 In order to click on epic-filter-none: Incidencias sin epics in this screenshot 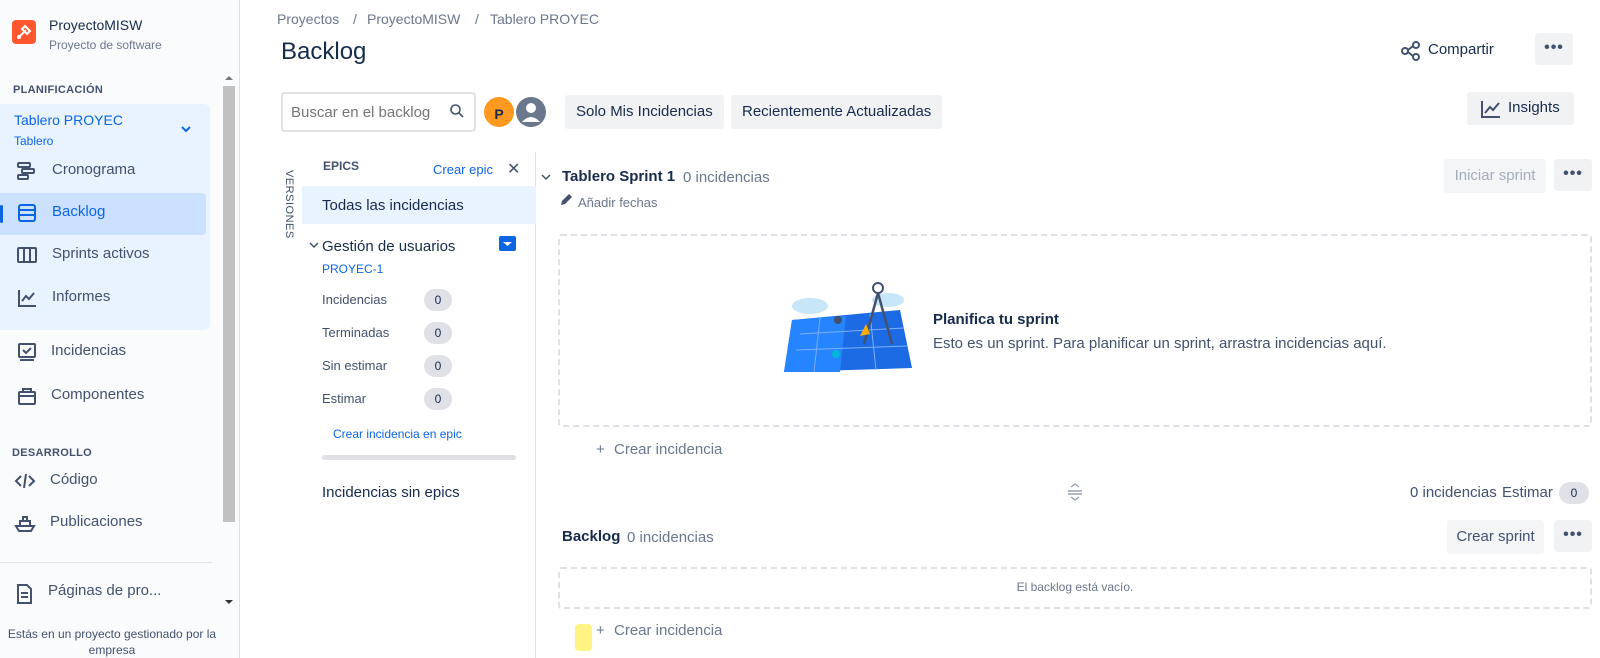, I will do `click(391, 492)`.